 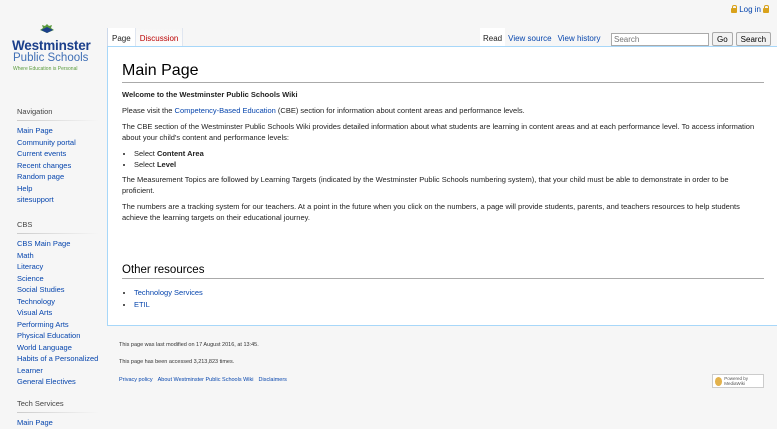 I want to click on logo-line2: Public Schools, so click(x=51, y=58).